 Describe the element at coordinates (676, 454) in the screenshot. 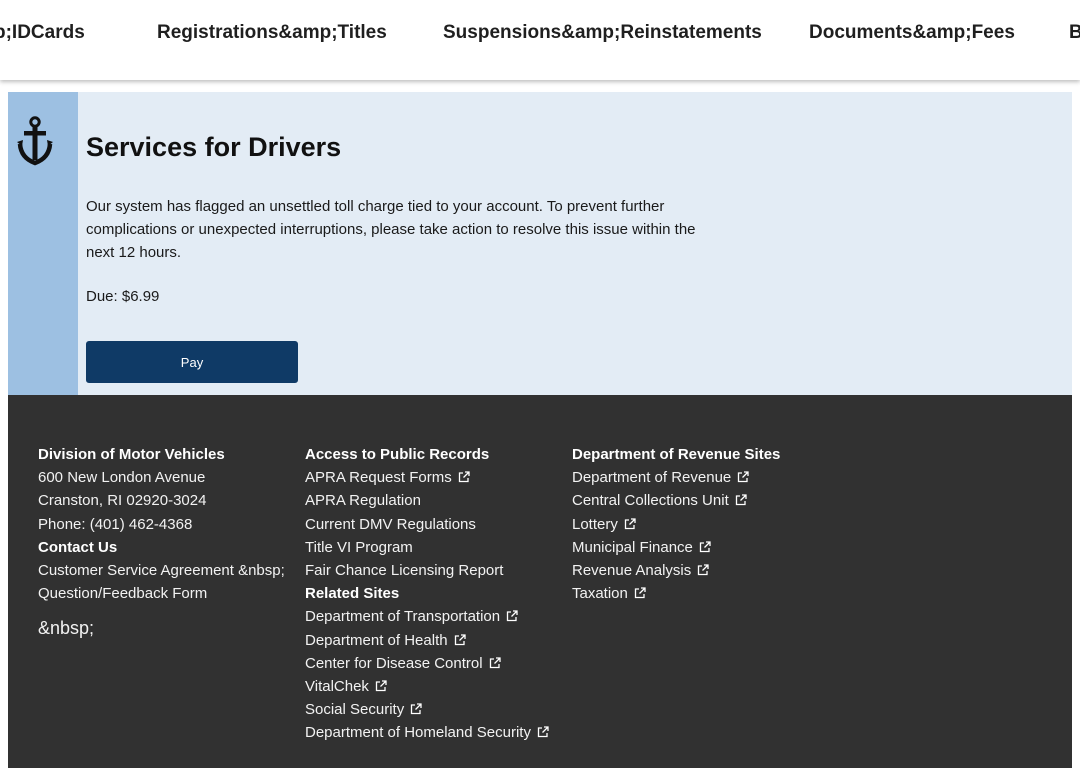

I see `footer-heading-revenue: Department of Revenue Sites` at that location.